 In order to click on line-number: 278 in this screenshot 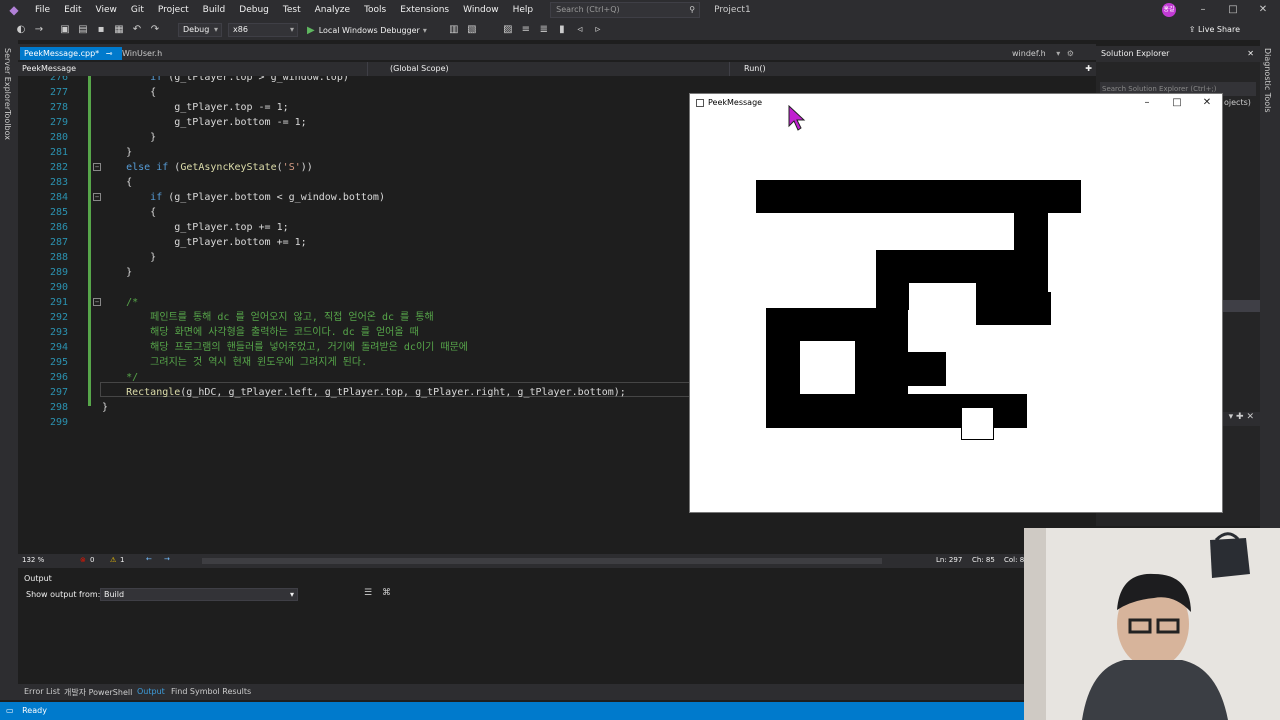, I will do `click(58, 107)`.